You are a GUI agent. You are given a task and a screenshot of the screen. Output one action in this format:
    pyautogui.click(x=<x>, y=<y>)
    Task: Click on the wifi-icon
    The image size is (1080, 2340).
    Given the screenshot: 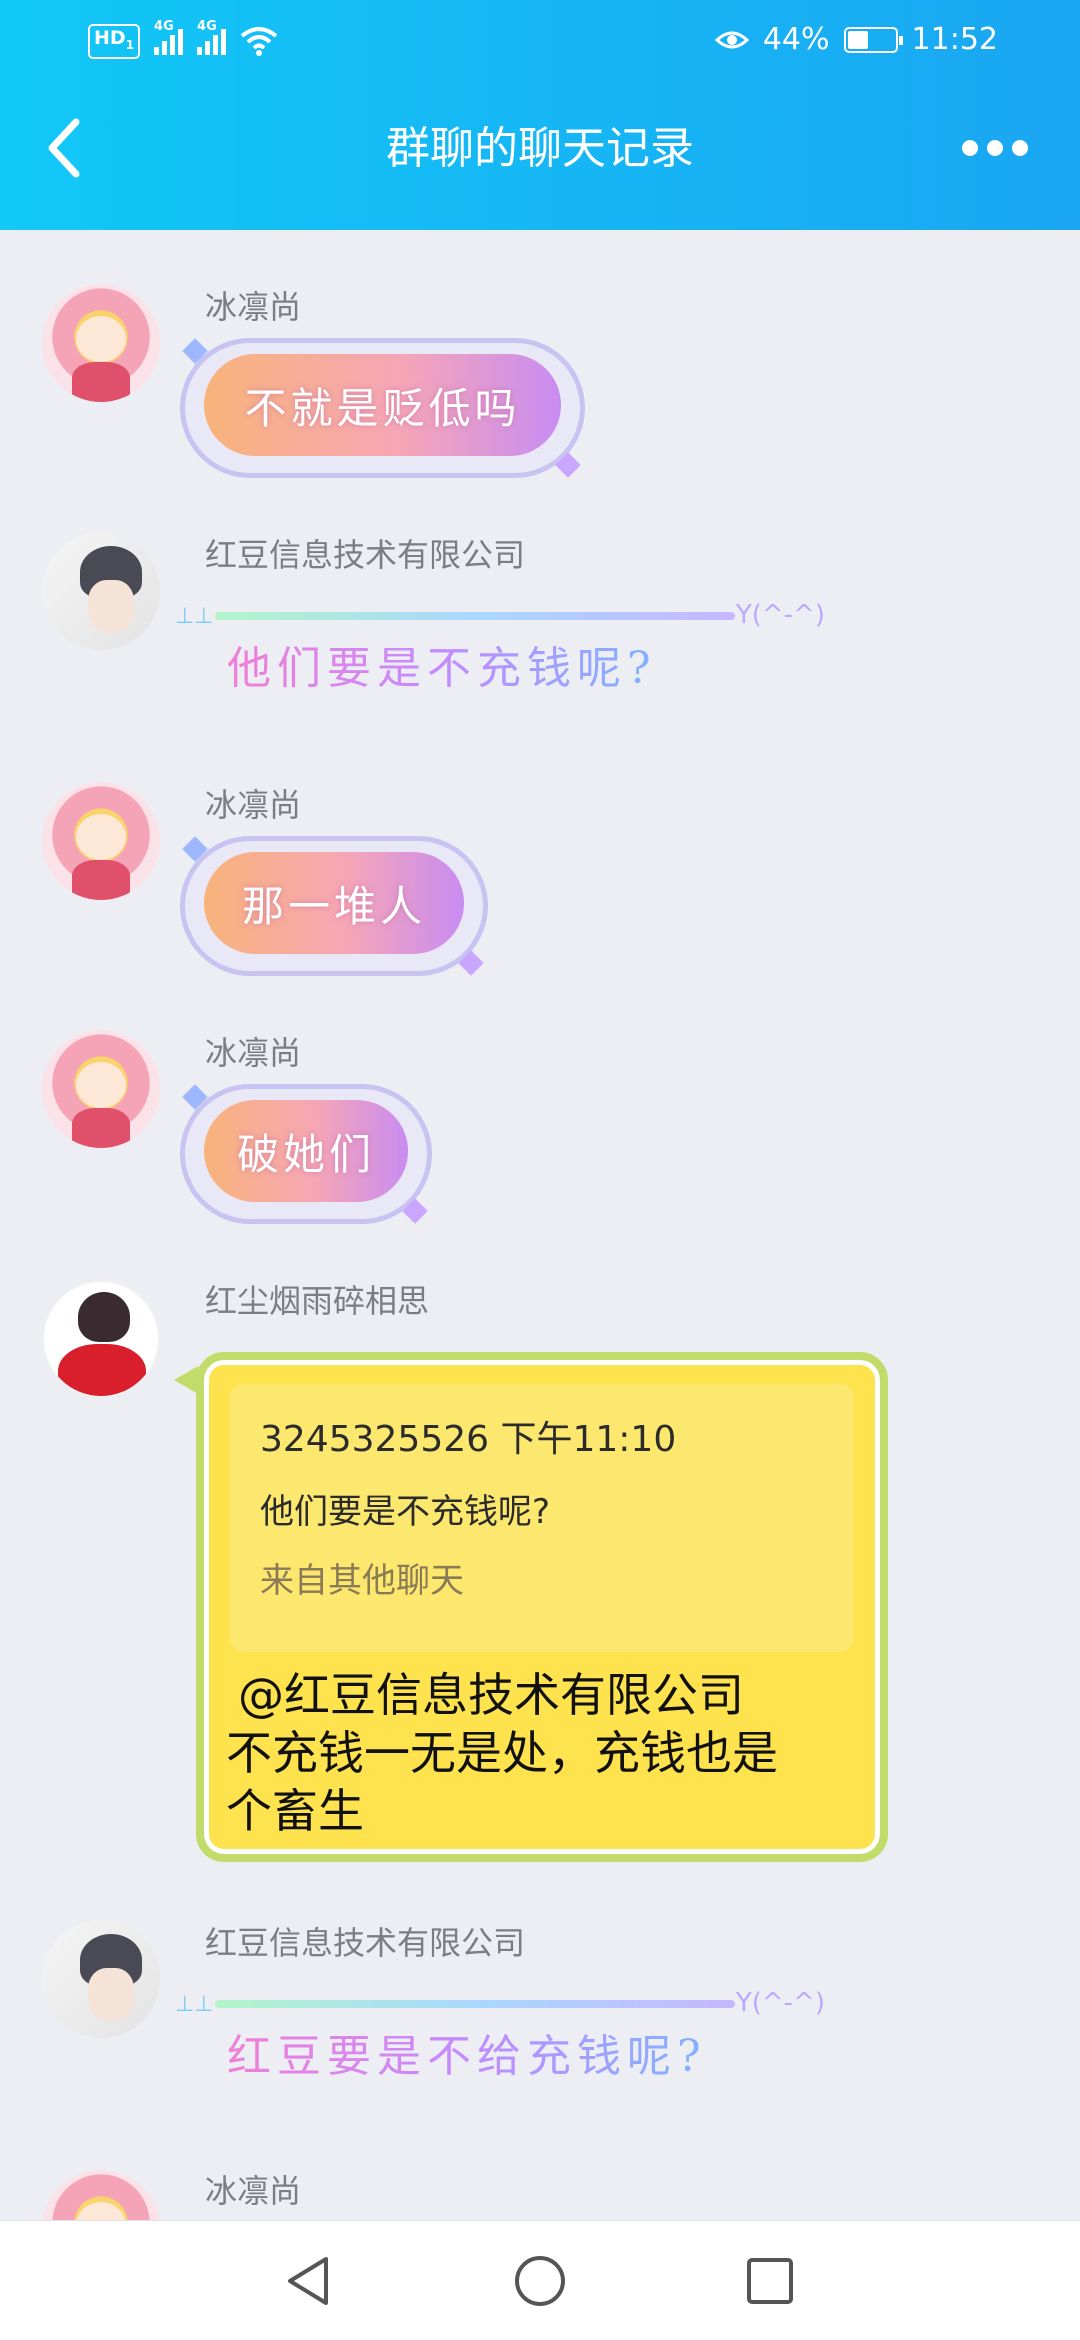 What is the action you would take?
    pyautogui.click(x=259, y=42)
    